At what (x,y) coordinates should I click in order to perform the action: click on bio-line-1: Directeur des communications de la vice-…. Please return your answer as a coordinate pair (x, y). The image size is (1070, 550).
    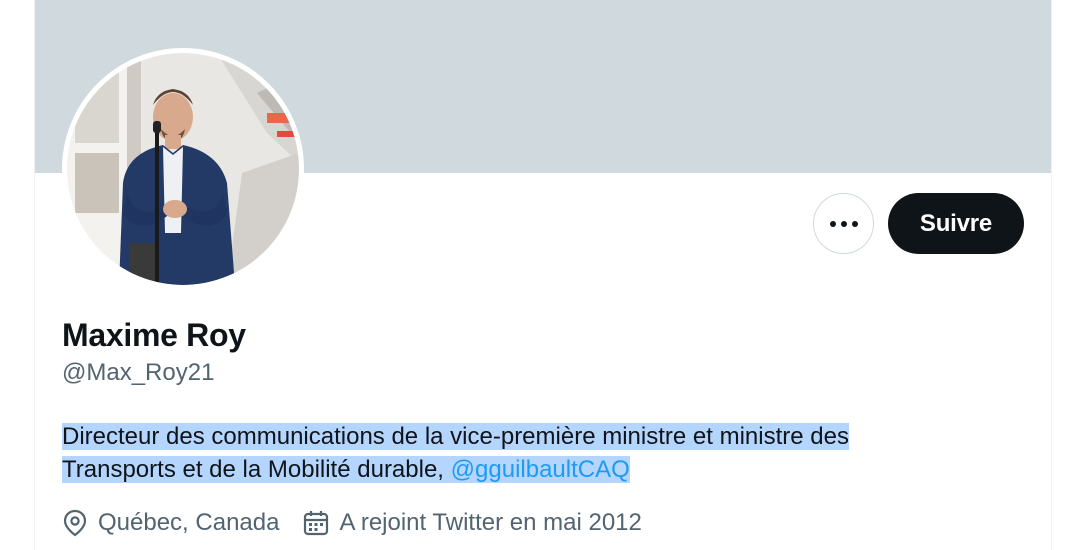
    Looking at the image, I should click on (455, 436).